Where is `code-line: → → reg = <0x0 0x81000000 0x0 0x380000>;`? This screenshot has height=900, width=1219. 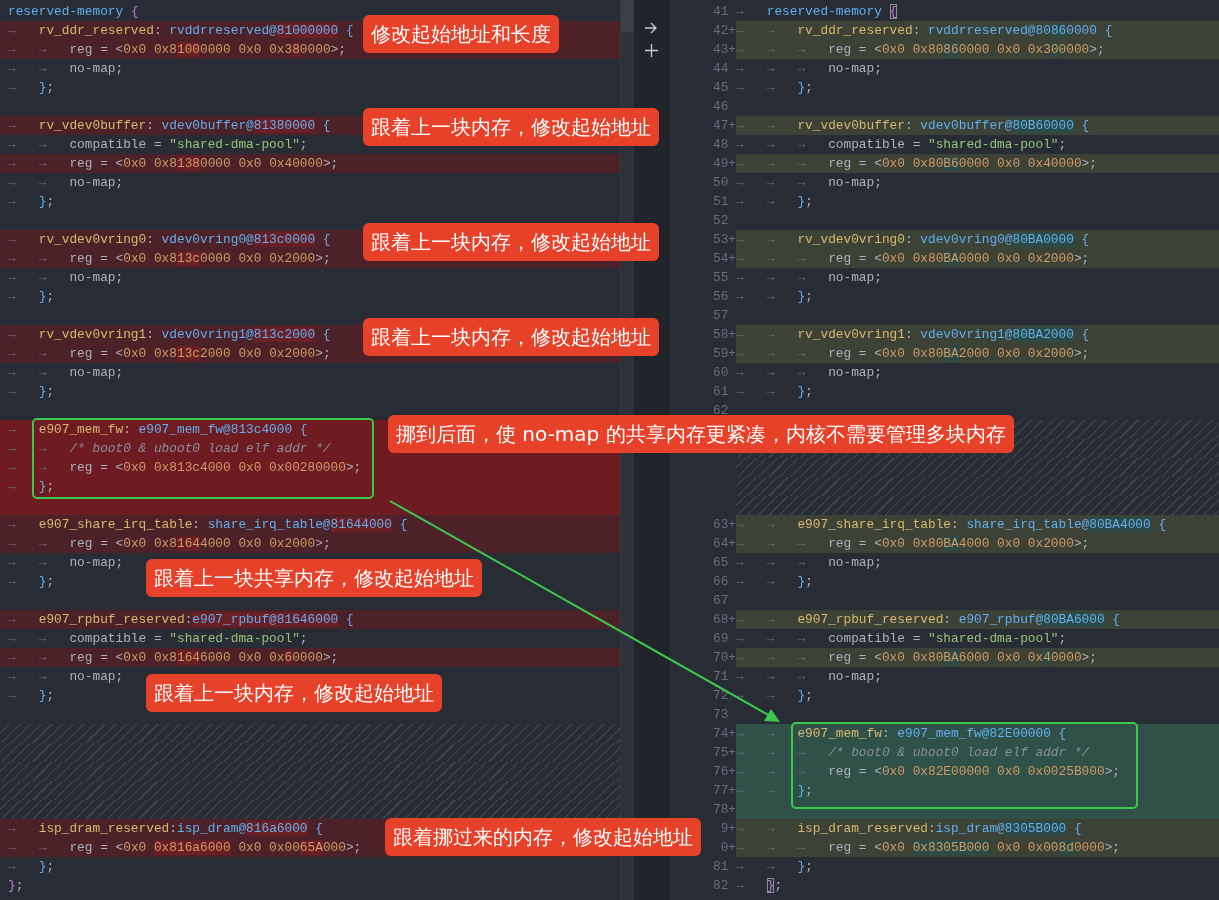
code-line: → → reg = <0x0 0x81000000 0x0 0x380000>; is located at coordinates (177, 50).